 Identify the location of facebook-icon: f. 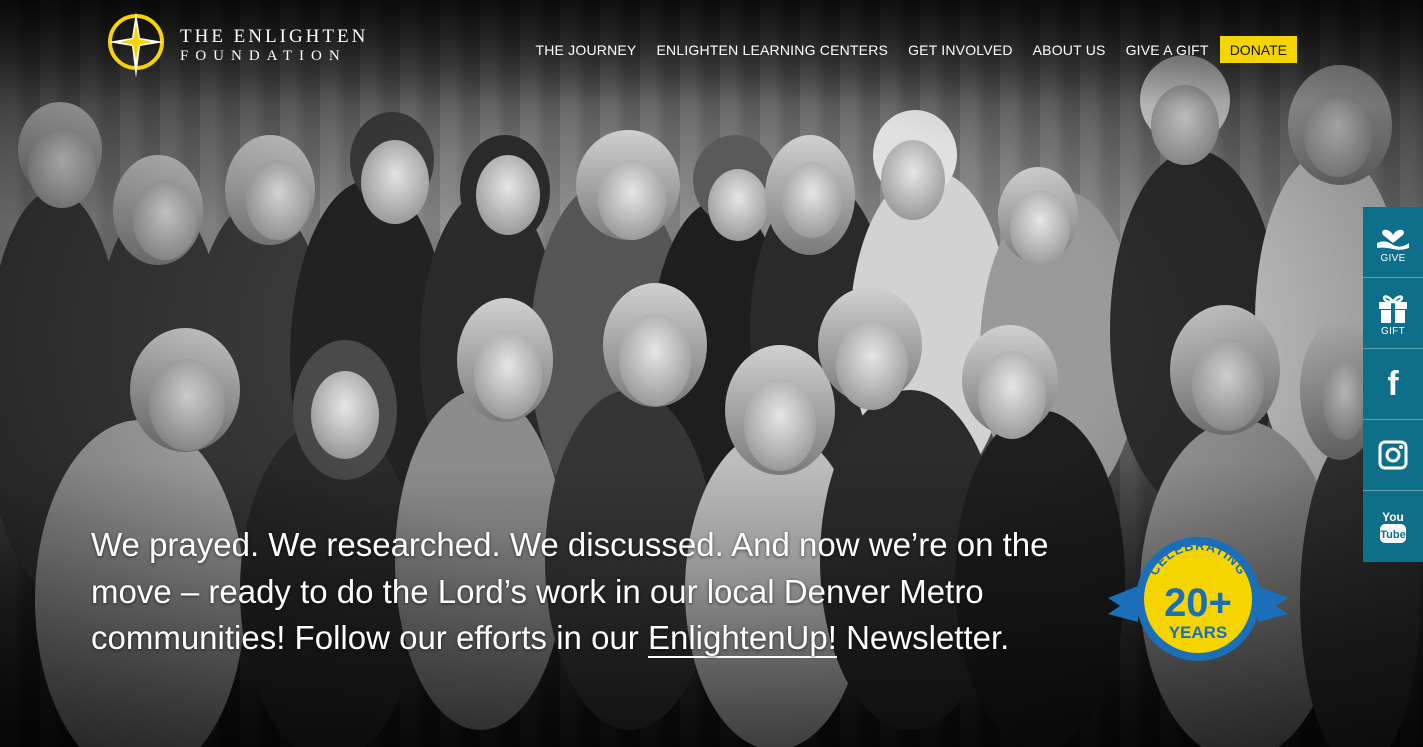
(1393, 384).